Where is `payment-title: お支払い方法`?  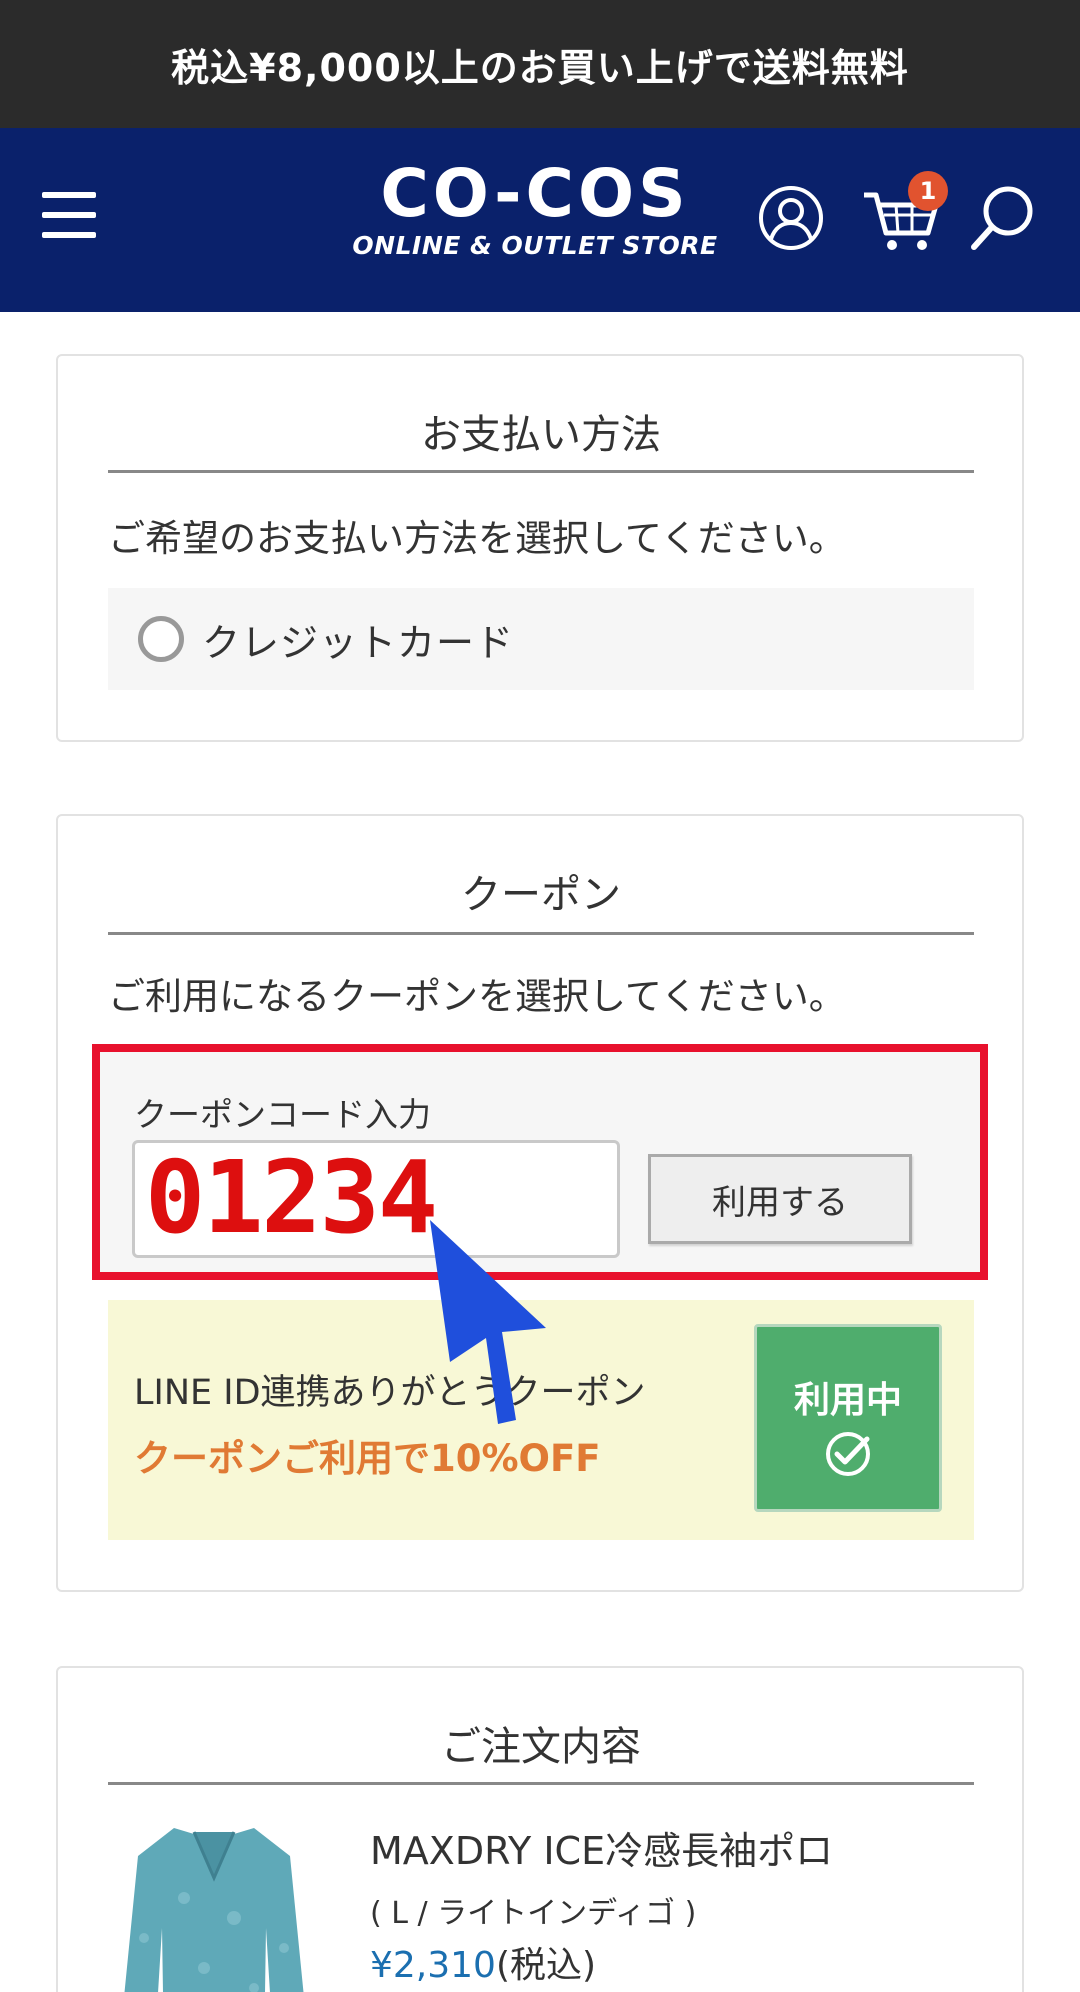
payment-title: お支払い方法 is located at coordinates (541, 435).